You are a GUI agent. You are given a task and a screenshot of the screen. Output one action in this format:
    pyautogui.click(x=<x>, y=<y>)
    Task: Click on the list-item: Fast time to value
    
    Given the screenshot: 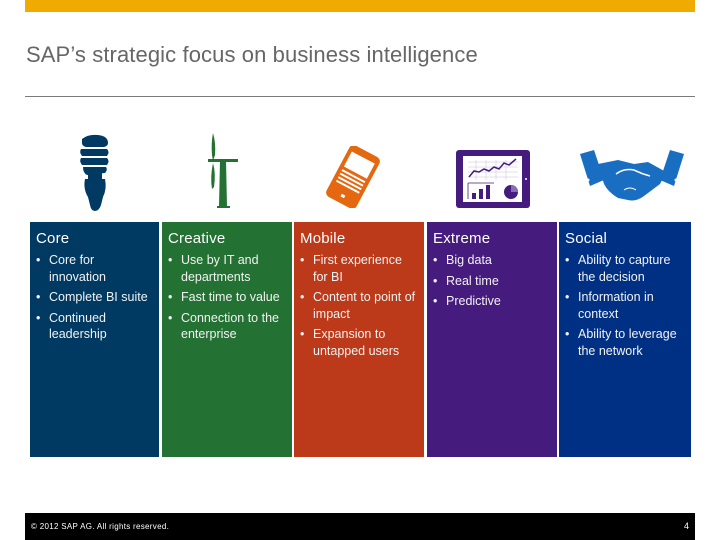 What is the action you would take?
    pyautogui.click(x=227, y=297)
    